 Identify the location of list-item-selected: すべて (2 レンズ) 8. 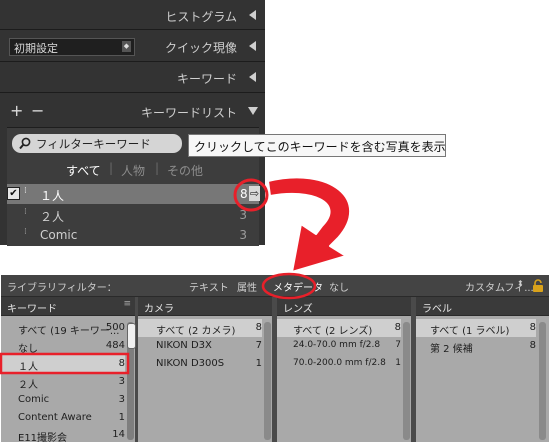
(339, 328).